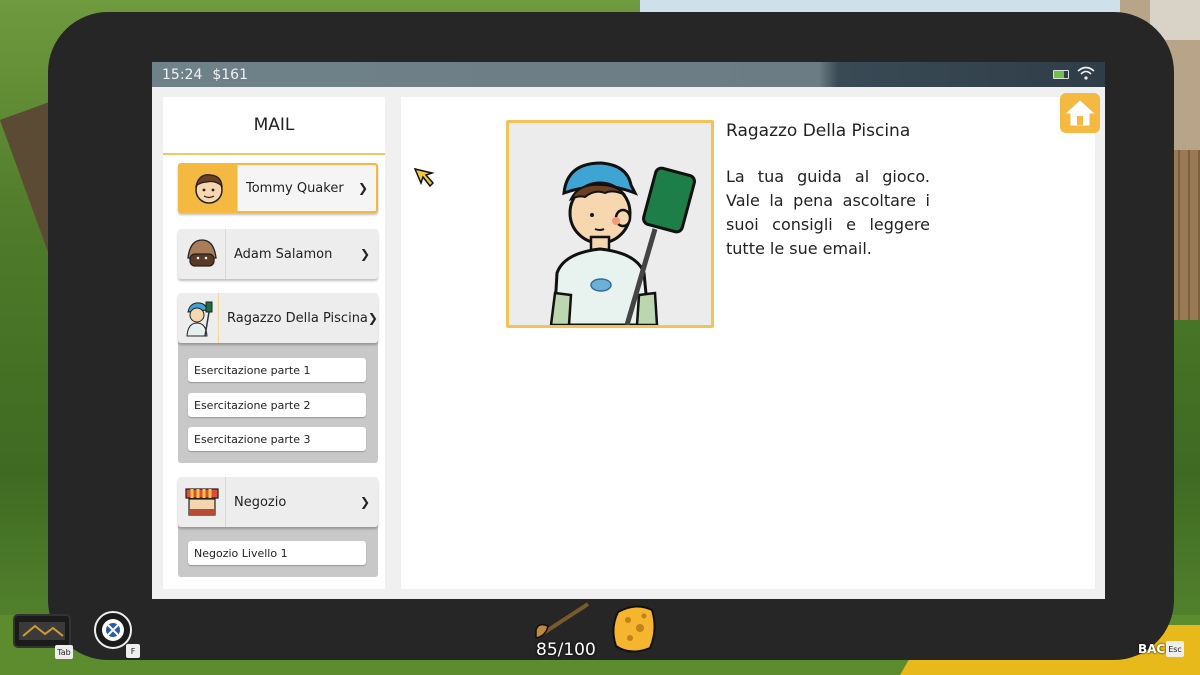 The width and height of the screenshot is (1200, 675). I want to click on brush-tool-icon, so click(563, 620).